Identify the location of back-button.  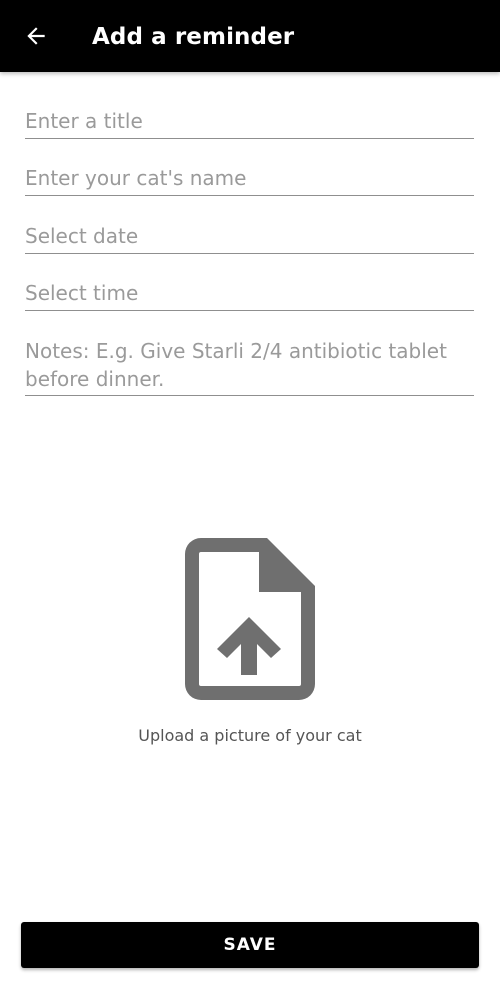
(36, 36).